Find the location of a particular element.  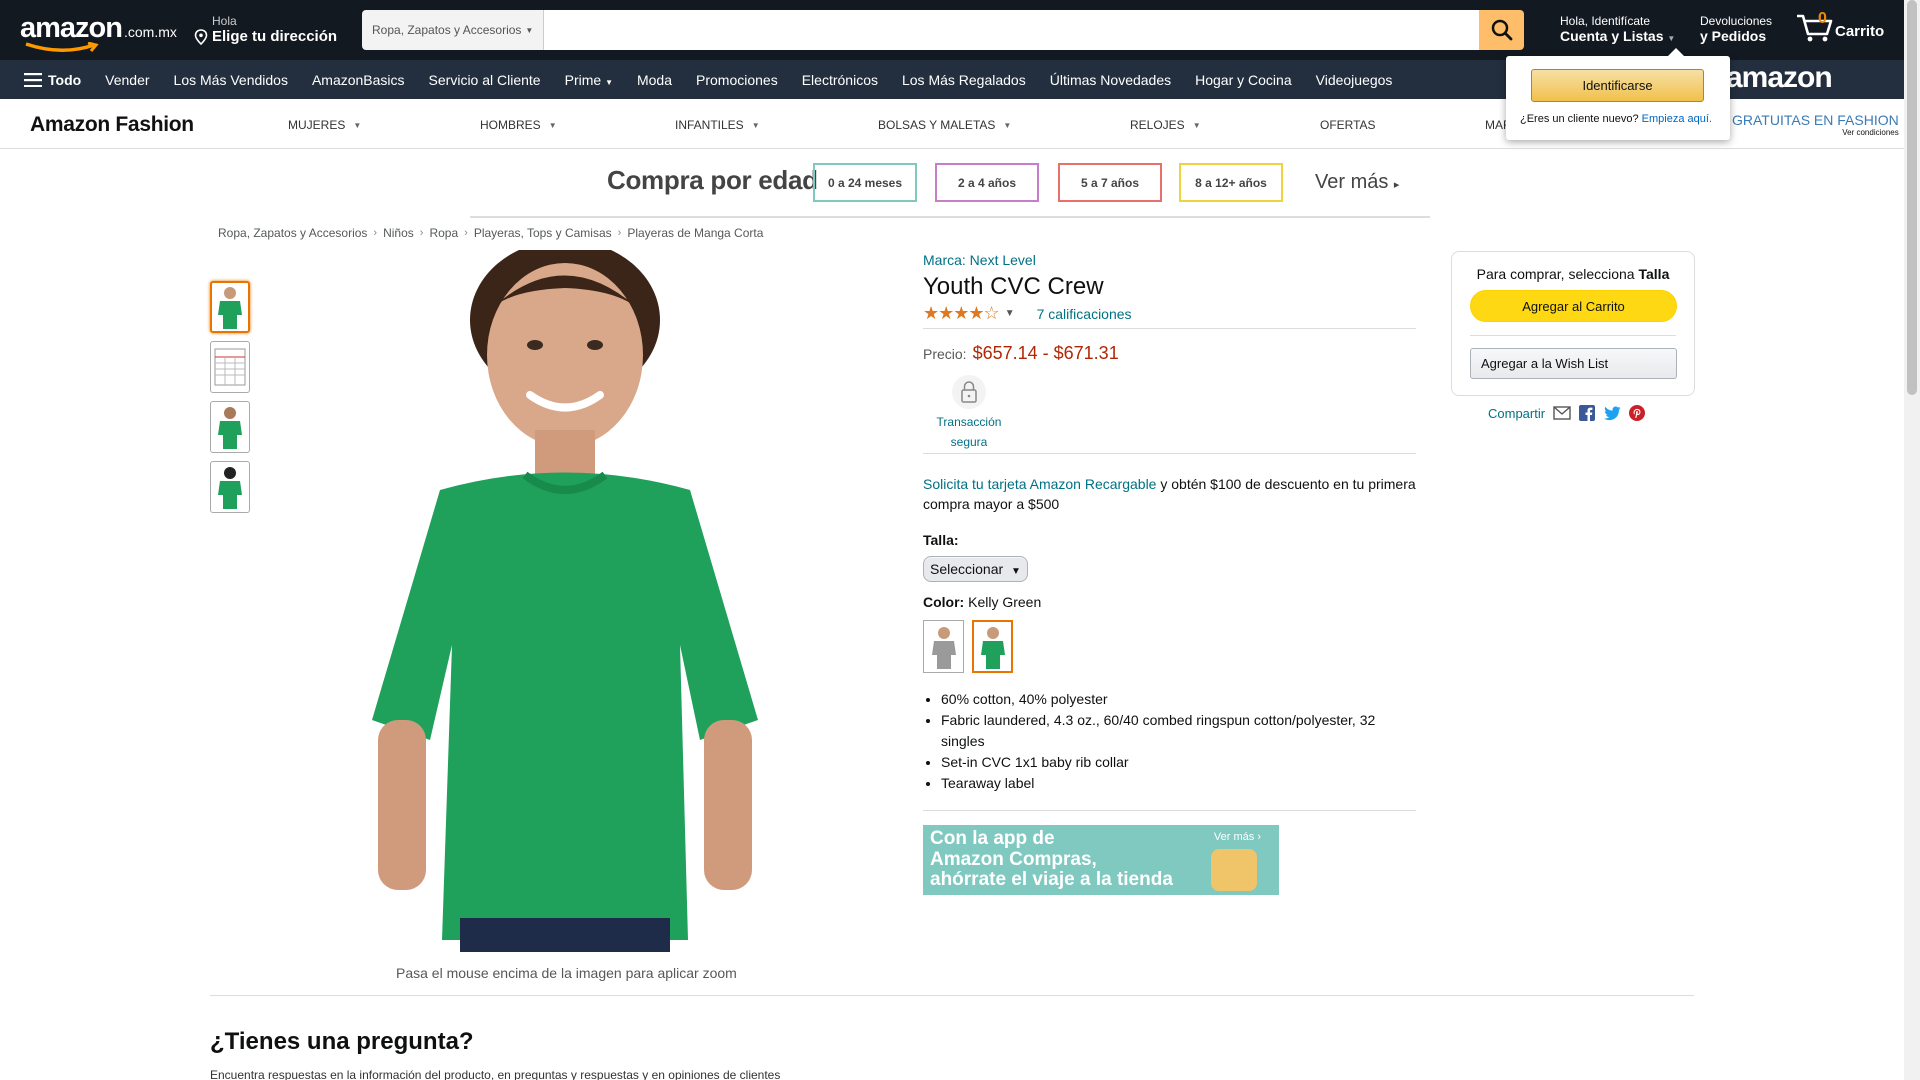

breadcrumb-link: Playeras, Tops y Camisas is located at coordinates (543, 233).